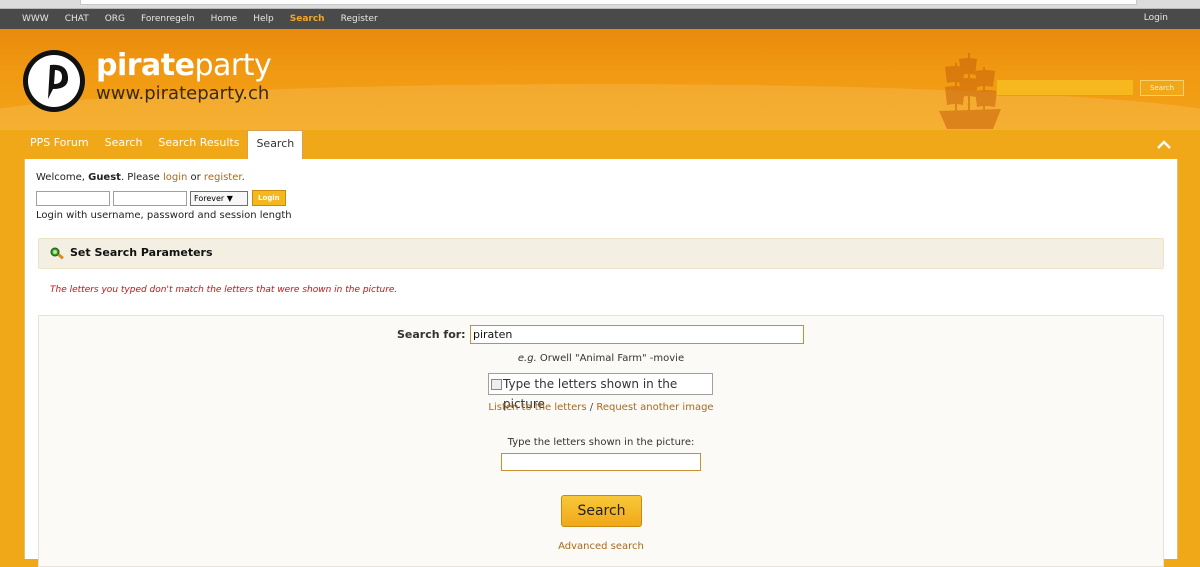 The width and height of the screenshot is (1200, 567). What do you see at coordinates (1164, 145) in the screenshot?
I see `collapse-up-icon` at bounding box center [1164, 145].